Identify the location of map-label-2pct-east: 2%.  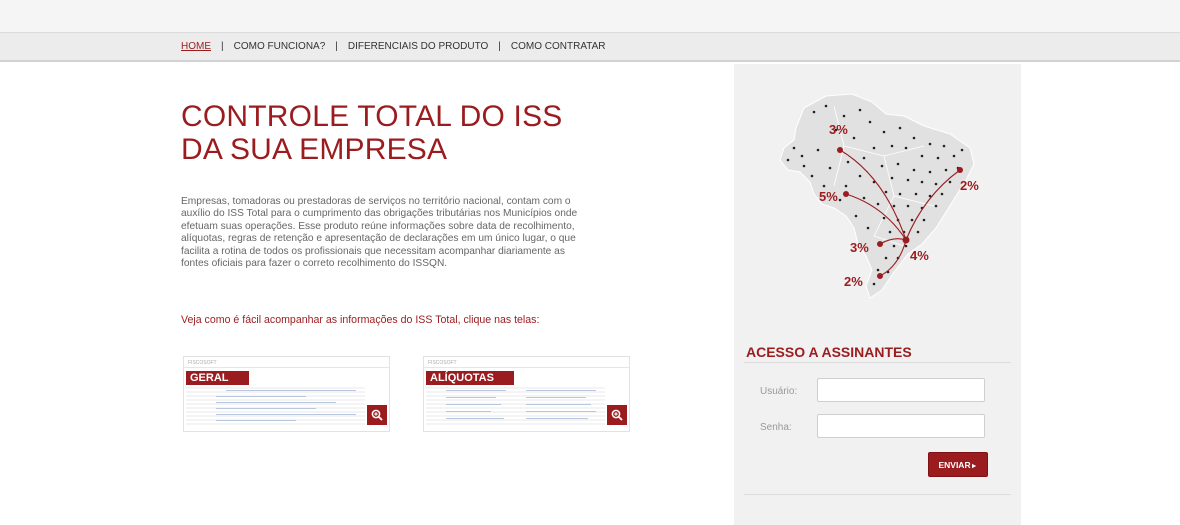
(969, 185).